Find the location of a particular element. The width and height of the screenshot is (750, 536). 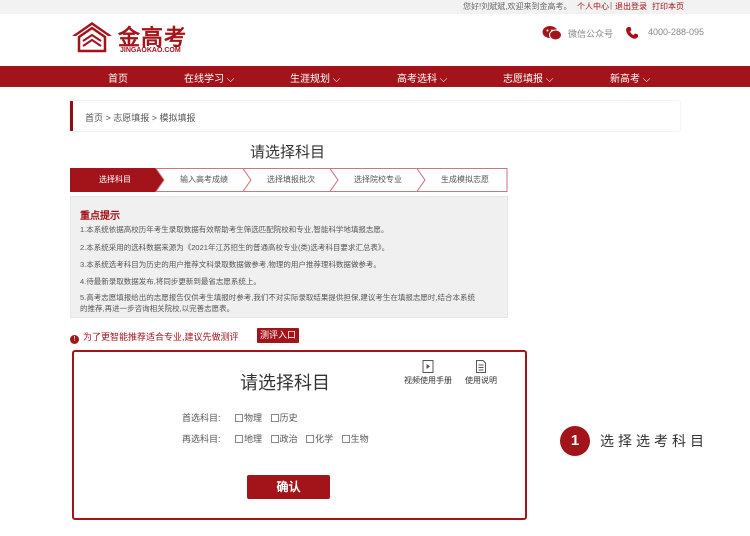

notice-heading: 重点提示 is located at coordinates (100, 216).